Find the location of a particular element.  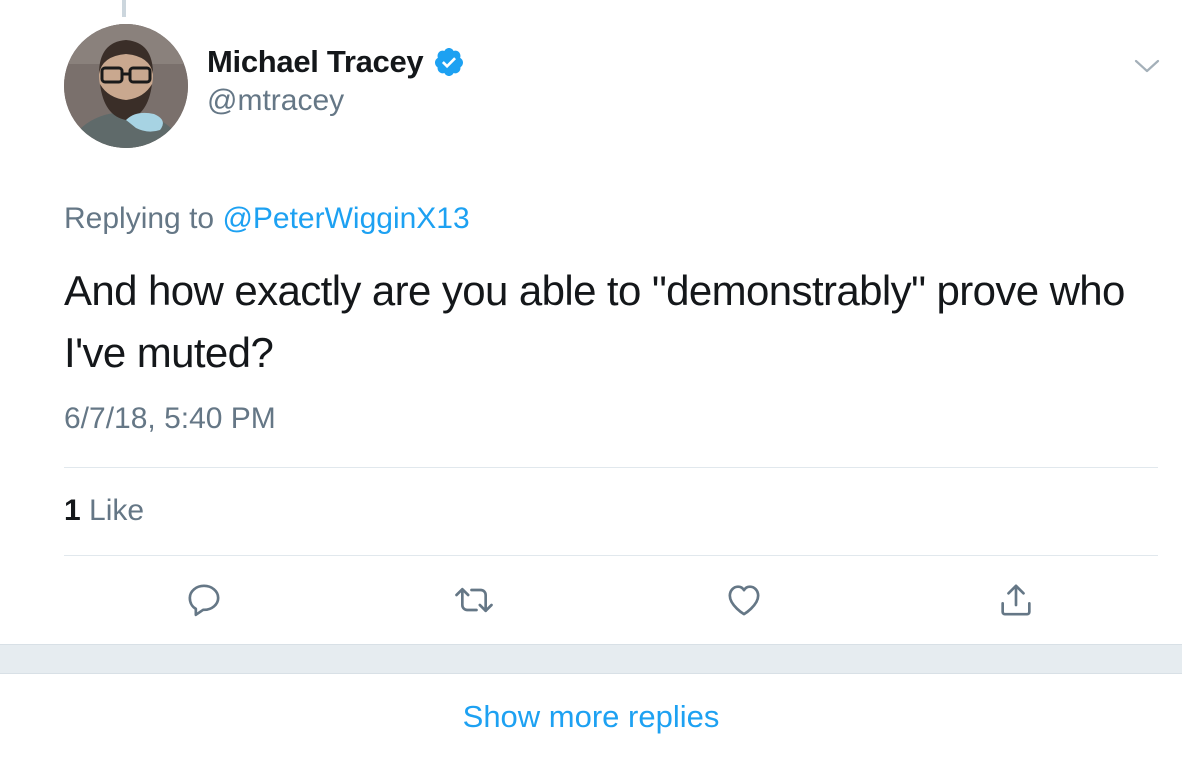

like-count: 1 is located at coordinates (72, 510).